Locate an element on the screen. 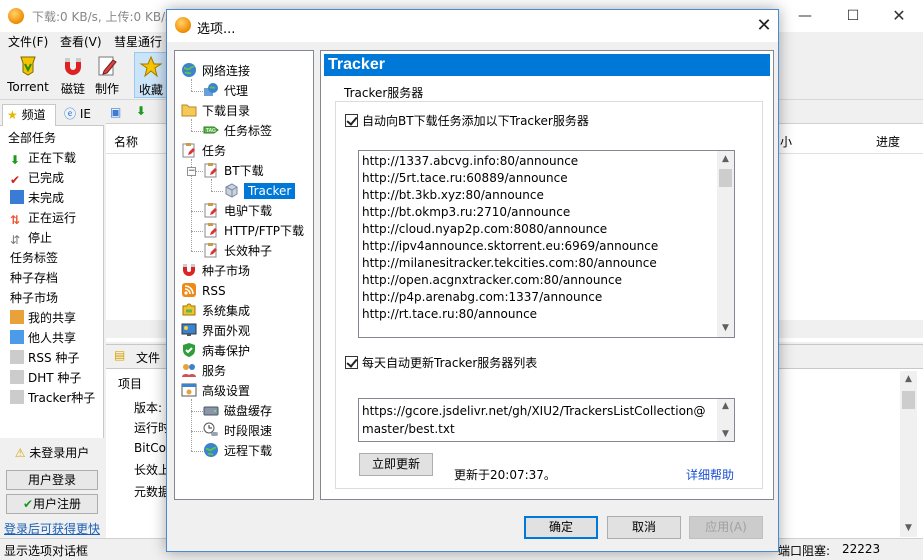 The image size is (923, 560). tree-collapse-icon: − is located at coordinates (191, 171).